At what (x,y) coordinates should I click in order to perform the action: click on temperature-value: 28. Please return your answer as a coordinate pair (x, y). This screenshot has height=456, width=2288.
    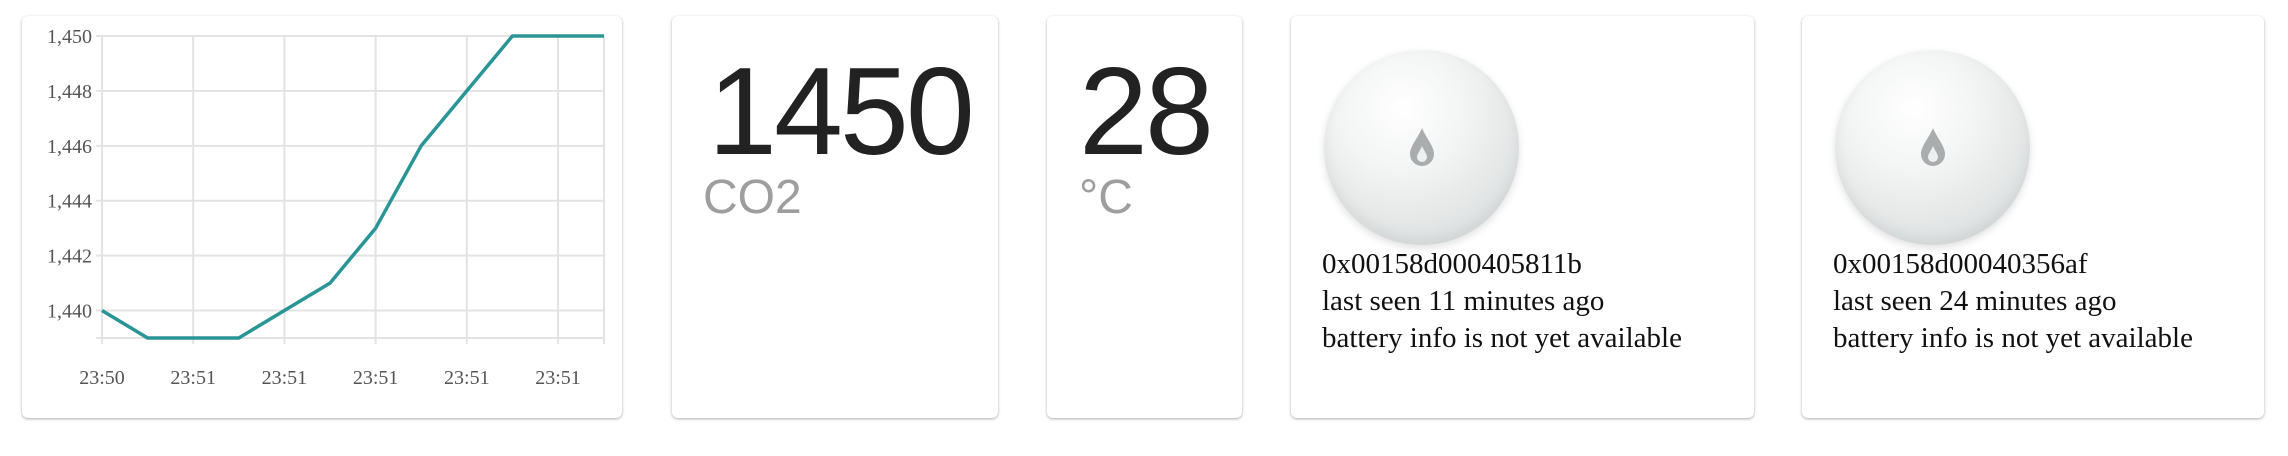
    Looking at the image, I should click on (1146, 112).